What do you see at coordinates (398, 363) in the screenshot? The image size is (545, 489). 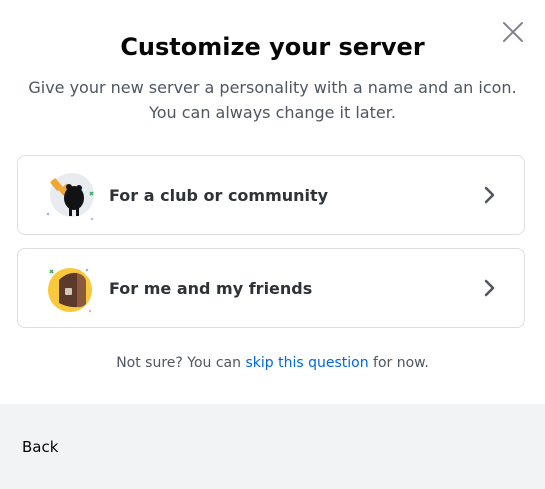 I see `hint-suffix: for now.` at bounding box center [398, 363].